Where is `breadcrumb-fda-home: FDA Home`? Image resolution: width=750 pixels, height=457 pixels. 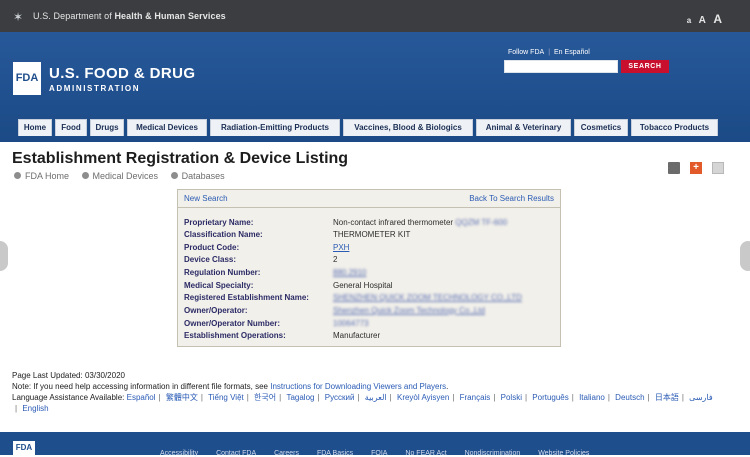
breadcrumb-fda-home: FDA Home is located at coordinates (41, 176).